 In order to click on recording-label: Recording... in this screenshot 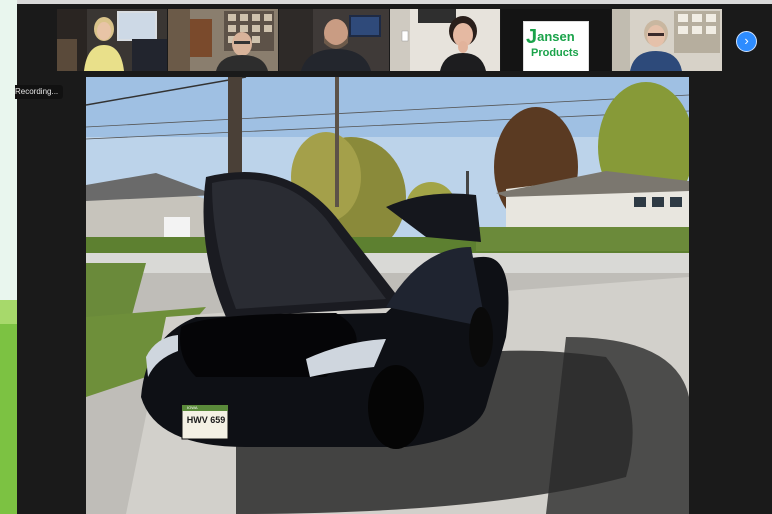, I will do `click(37, 91)`.